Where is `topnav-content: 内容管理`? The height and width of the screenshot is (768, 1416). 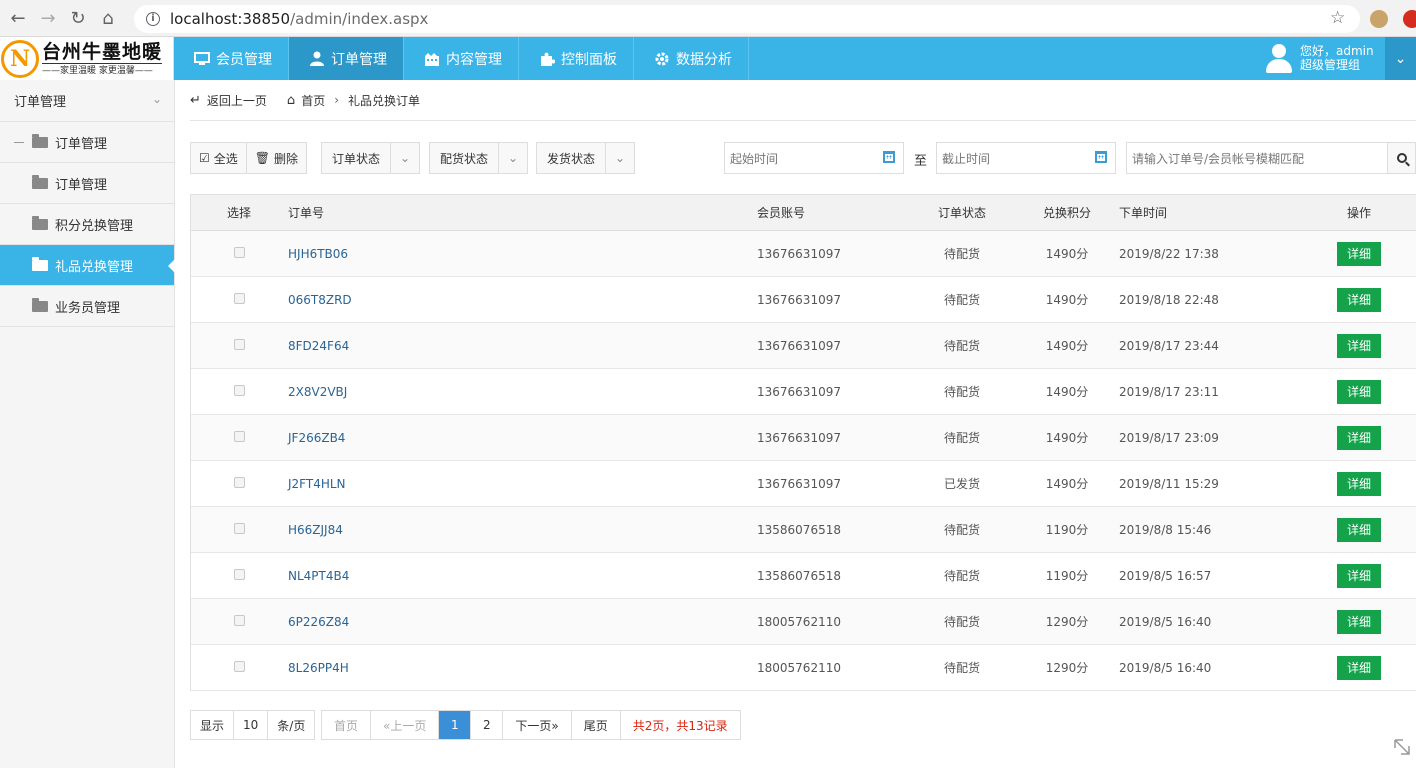
topnav-content: 内容管理 is located at coordinates (461, 58).